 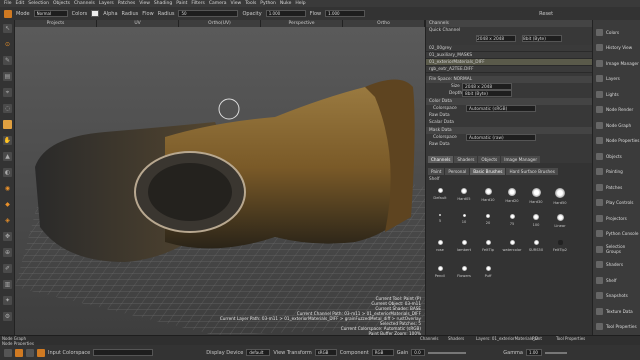 I want to click on gain-field: 0.0, so click(x=418, y=352).